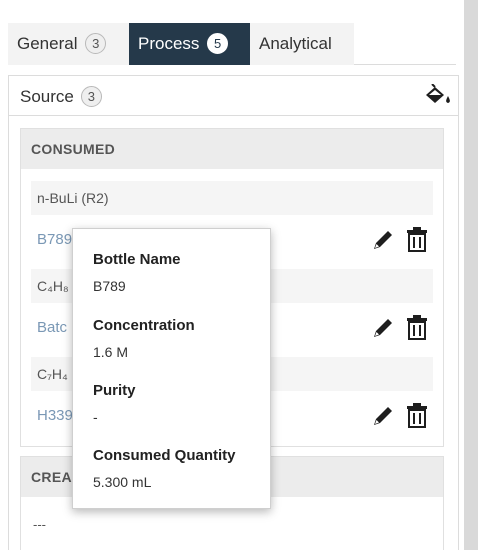 This screenshot has width=478, height=550. What do you see at coordinates (109, 286) in the screenshot?
I see `tooltip-value-bottle-name: B789` at bounding box center [109, 286].